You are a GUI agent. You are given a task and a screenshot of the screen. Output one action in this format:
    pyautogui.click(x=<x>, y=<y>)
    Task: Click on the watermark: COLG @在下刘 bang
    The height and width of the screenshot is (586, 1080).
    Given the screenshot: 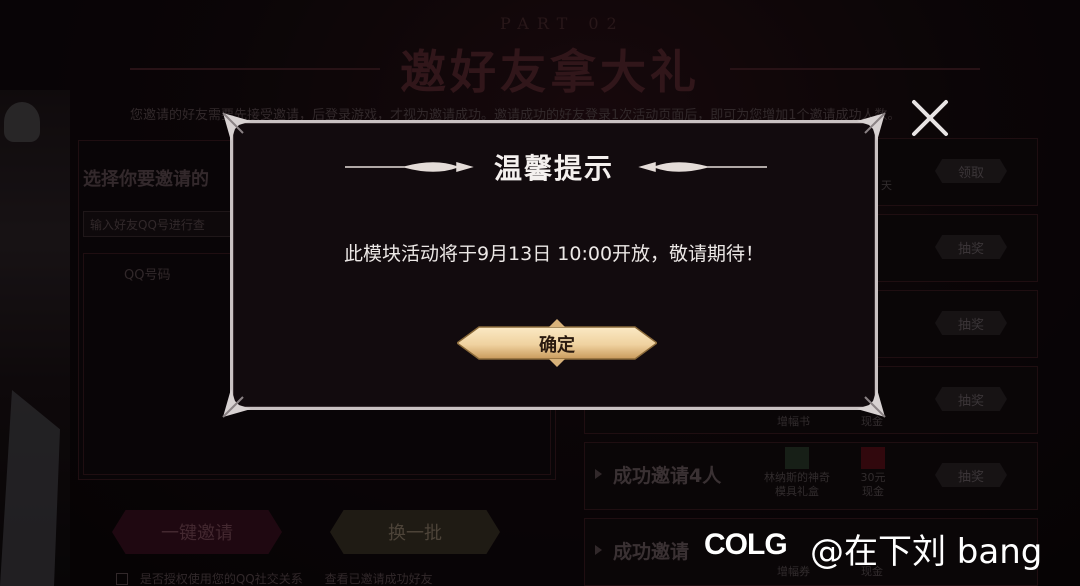 What is the action you would take?
    pyautogui.click(x=885, y=546)
    